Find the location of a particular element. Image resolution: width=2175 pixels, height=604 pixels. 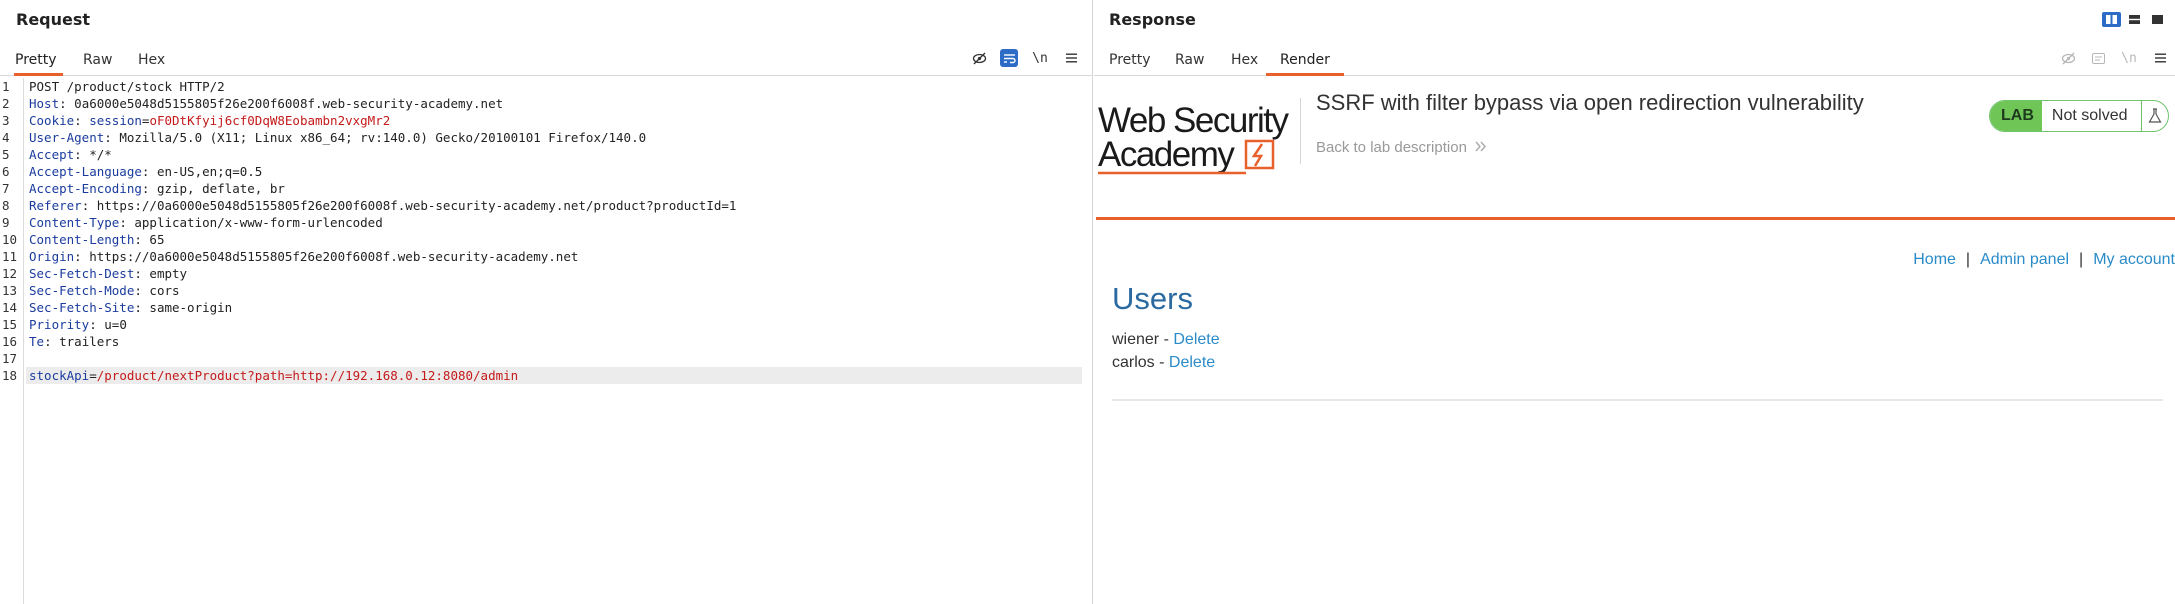

line-number: 14 is located at coordinates (10, 307).